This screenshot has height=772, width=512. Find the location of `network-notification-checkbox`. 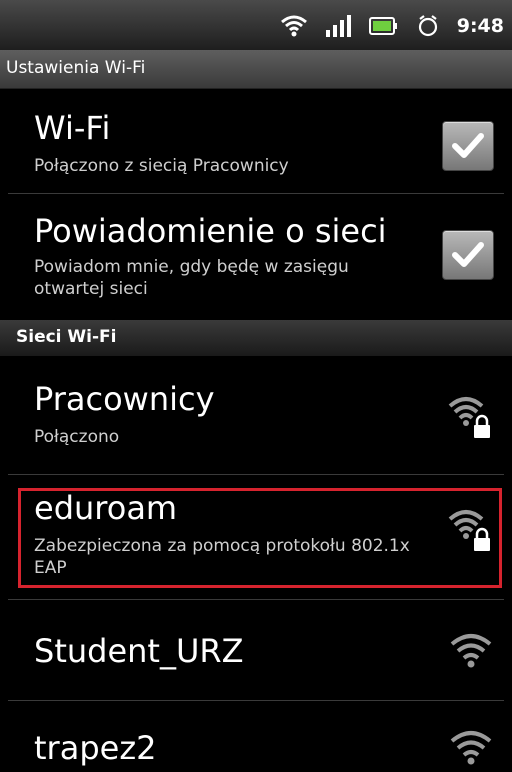

network-notification-checkbox is located at coordinates (468, 255).